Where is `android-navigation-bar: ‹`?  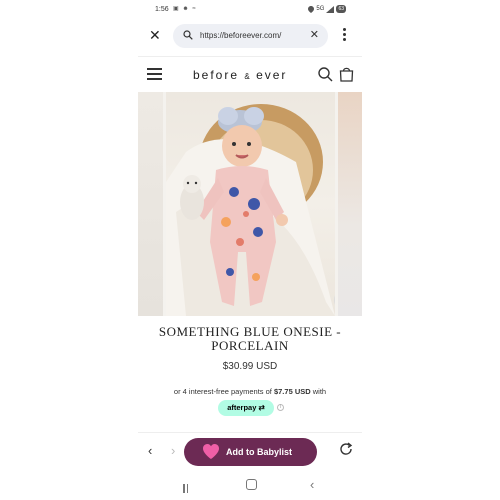
android-navigation-bar: ‹ is located at coordinates (250, 486).